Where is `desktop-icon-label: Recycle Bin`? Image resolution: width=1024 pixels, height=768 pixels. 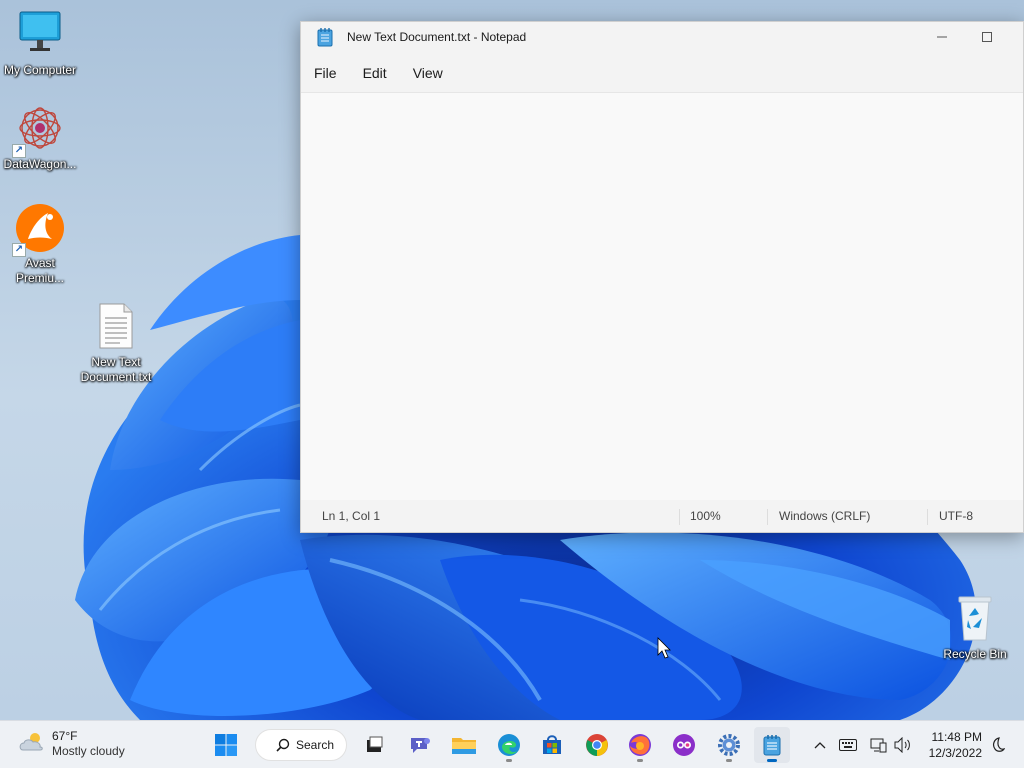
desktop-icon-label: Recycle Bin is located at coordinates (975, 654).